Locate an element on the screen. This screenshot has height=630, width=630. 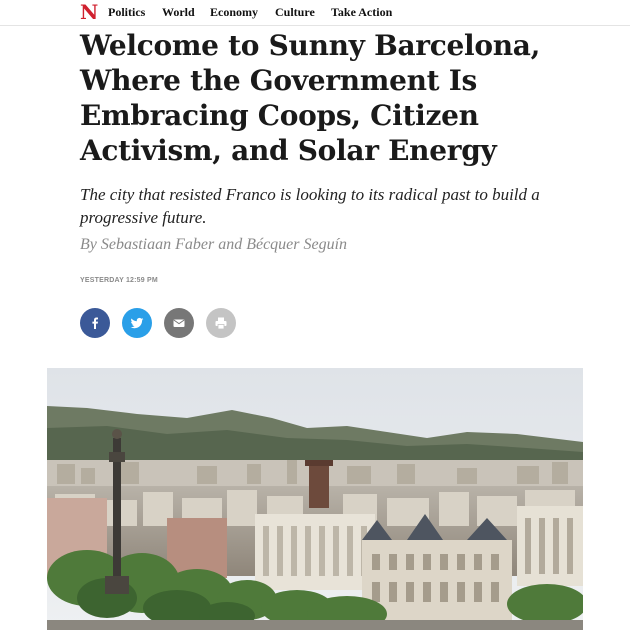
article-timestamp: YESTERDAY 12:59 PM is located at coordinates (119, 280).